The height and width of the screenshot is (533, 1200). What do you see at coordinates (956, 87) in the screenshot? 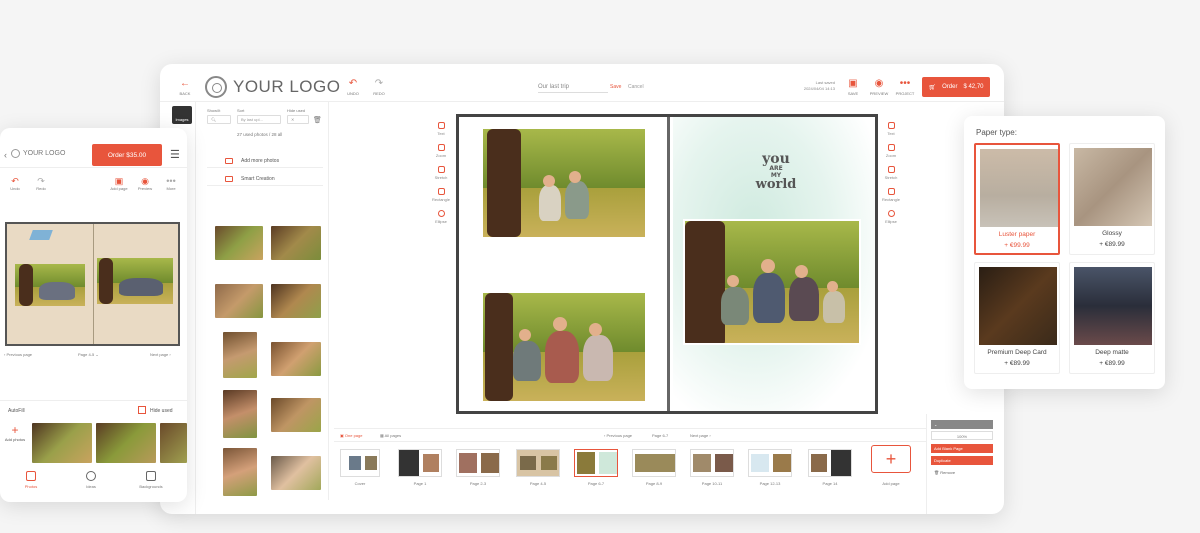
I see `order-button: 🛒︎ Order $ 42,70` at bounding box center [956, 87].